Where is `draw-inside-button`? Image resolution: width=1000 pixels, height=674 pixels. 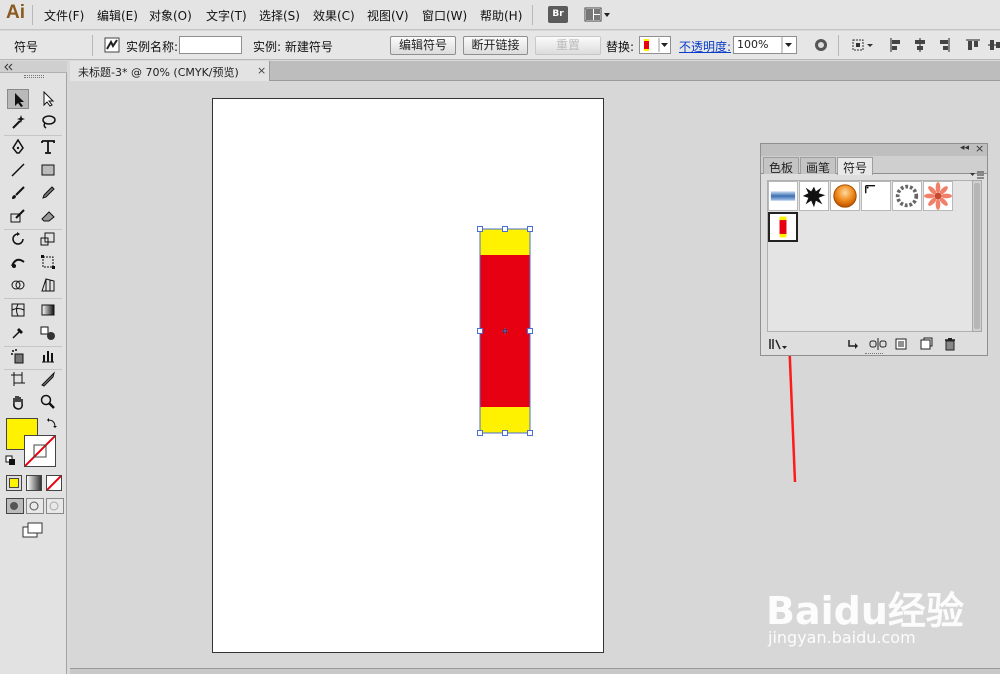 draw-inside-button is located at coordinates (55, 506).